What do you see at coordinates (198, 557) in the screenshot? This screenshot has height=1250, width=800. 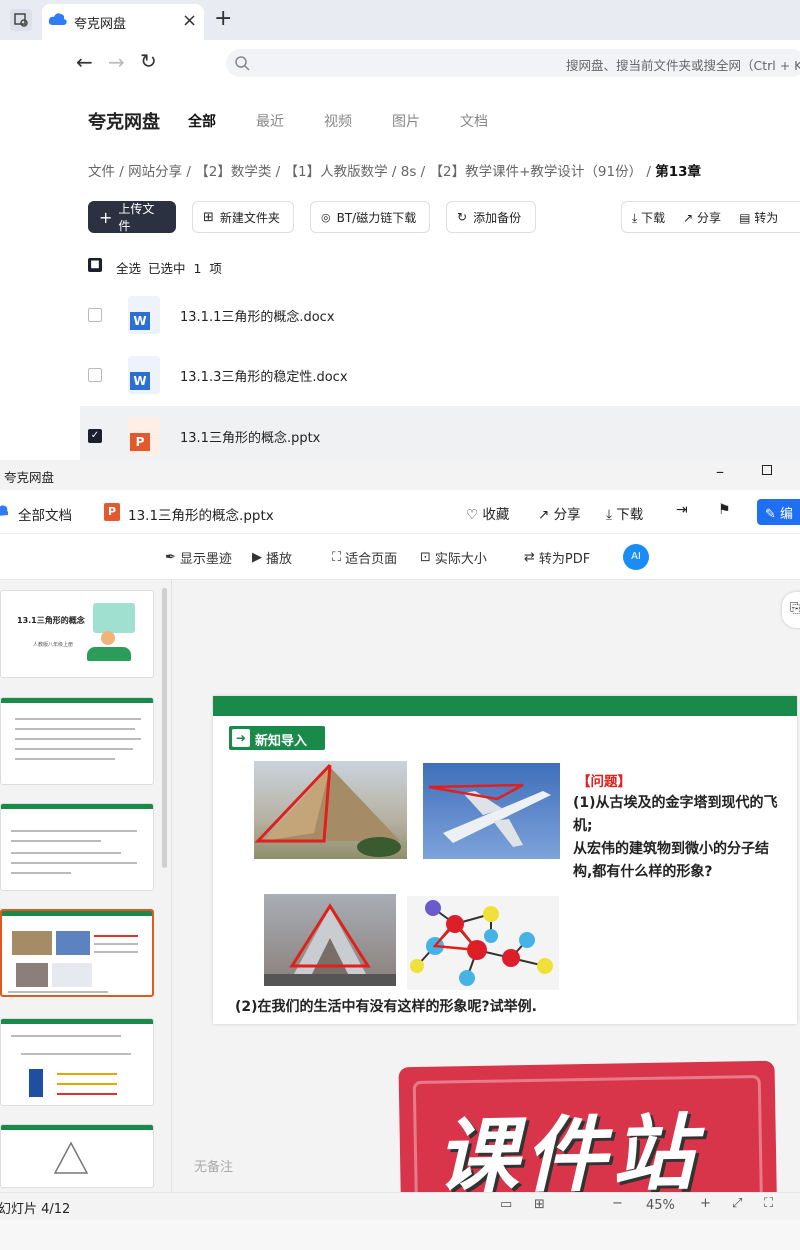 I see `show-ink-button: ✒ 显示墨迹` at bounding box center [198, 557].